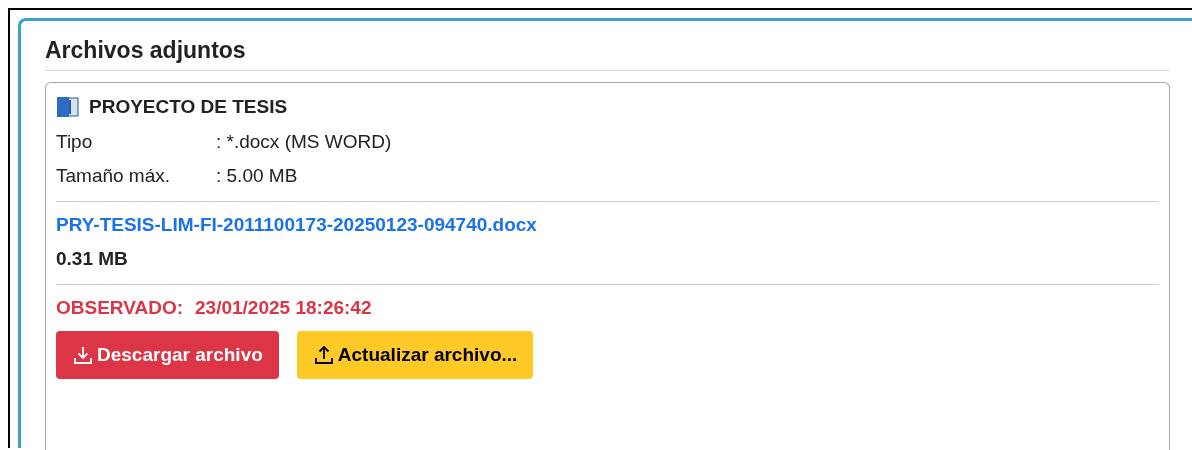 Image resolution: width=1192 pixels, height=450 pixels. Describe the element at coordinates (323, 355) in the screenshot. I see `upload-icon` at that location.